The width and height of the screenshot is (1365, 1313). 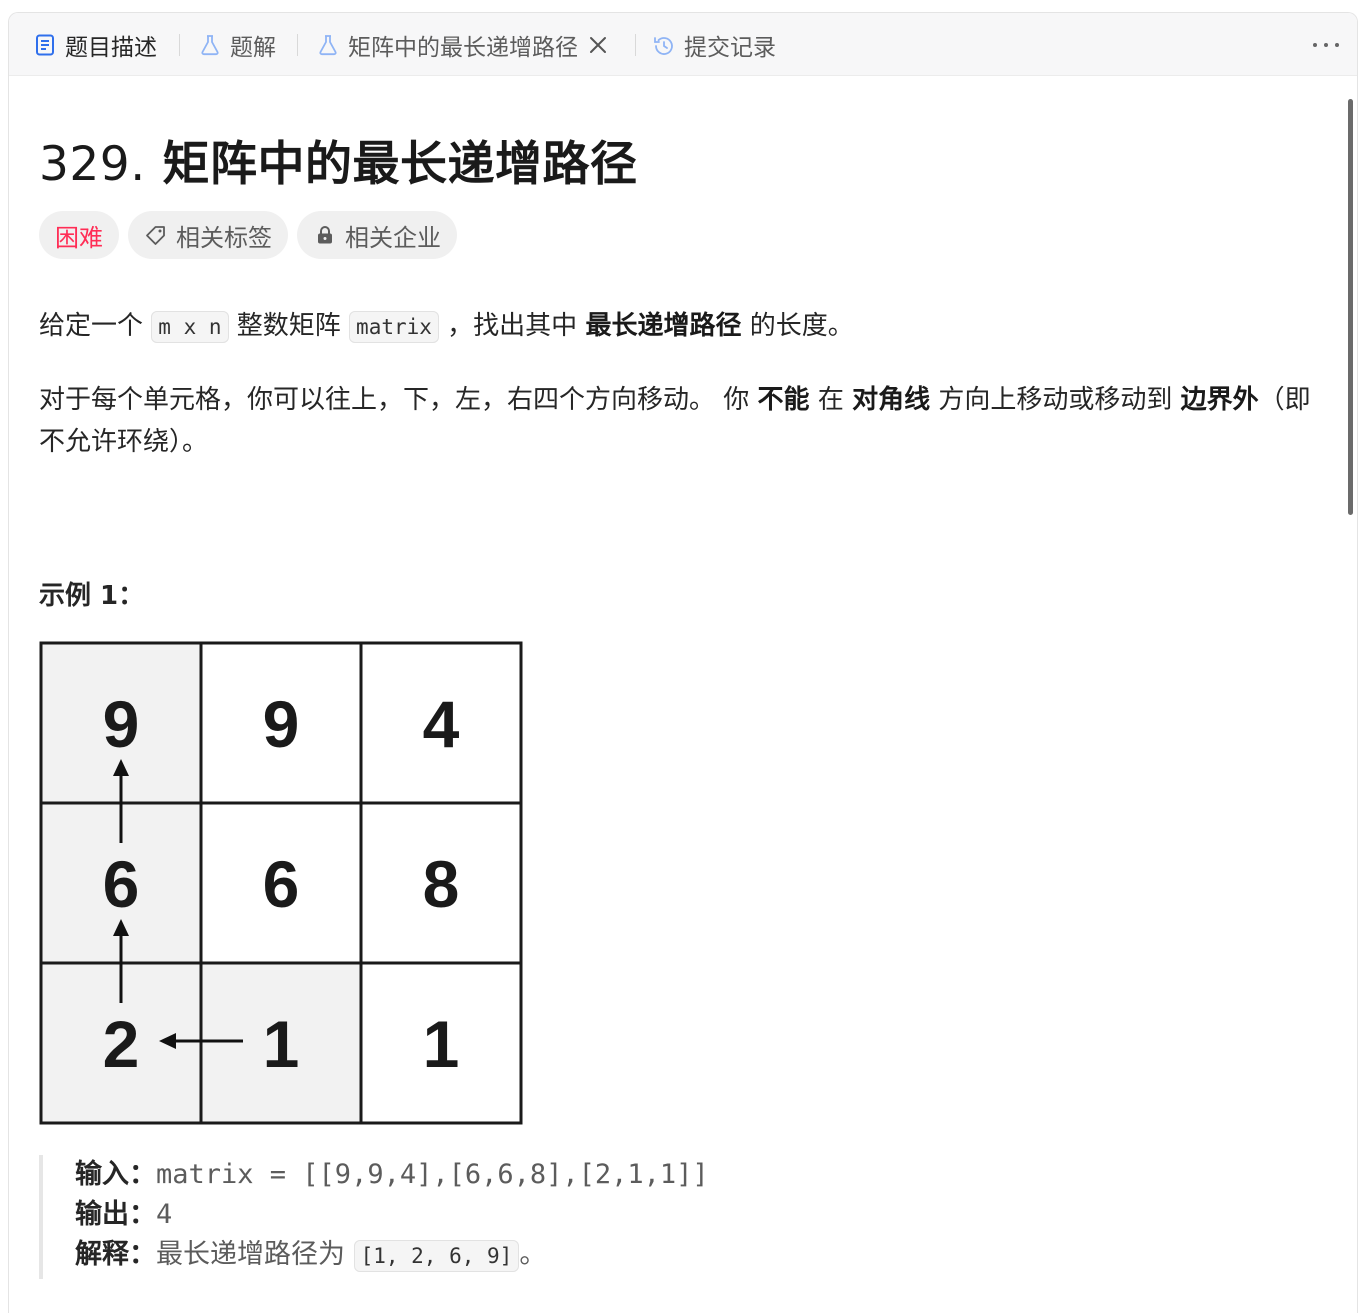 What do you see at coordinates (441, 724) in the screenshot?
I see `matrix-cell-value: 4` at bounding box center [441, 724].